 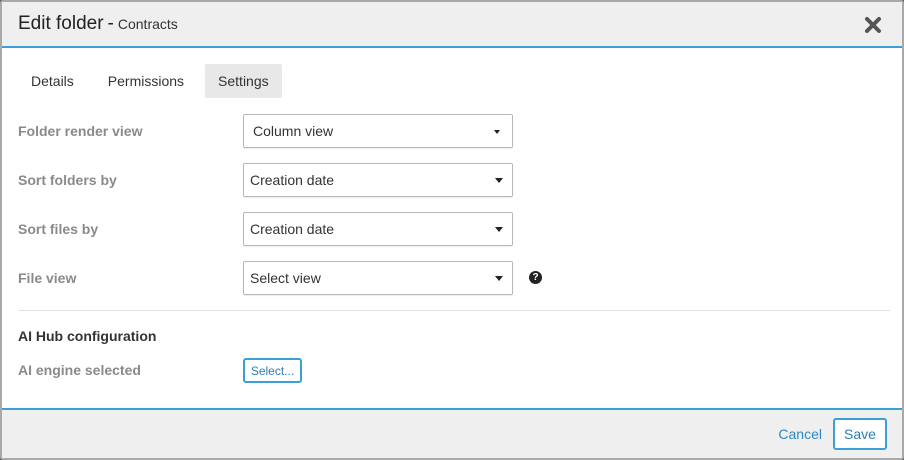 What do you see at coordinates (285, 278) in the screenshot?
I see `file-view-value: Select view` at bounding box center [285, 278].